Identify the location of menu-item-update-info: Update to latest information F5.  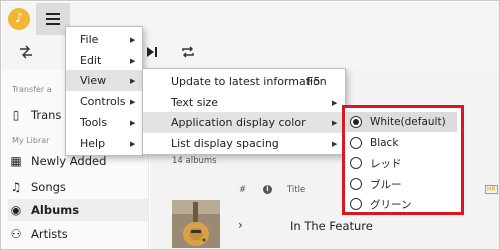
(244, 81).